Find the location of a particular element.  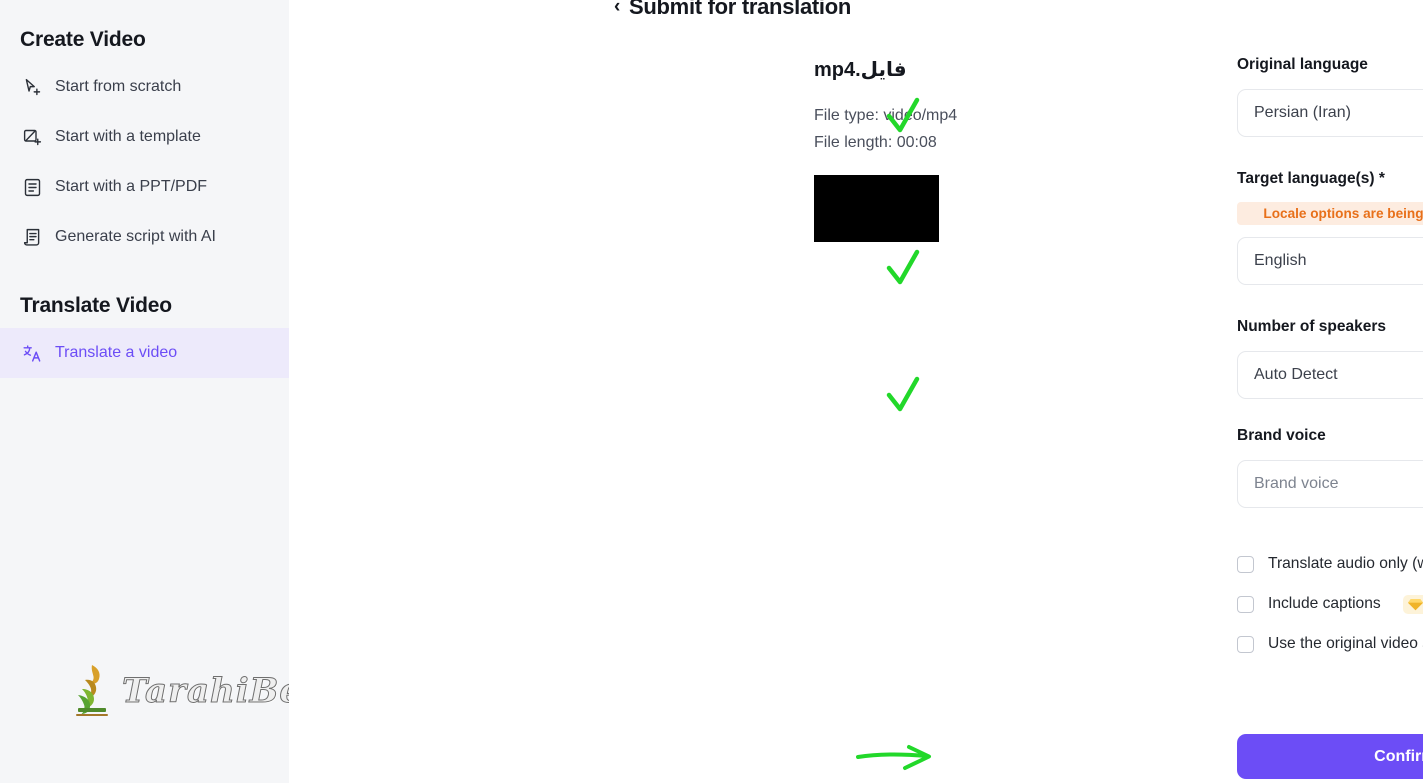

annotation-check-target-language is located at coordinates (905, 270).